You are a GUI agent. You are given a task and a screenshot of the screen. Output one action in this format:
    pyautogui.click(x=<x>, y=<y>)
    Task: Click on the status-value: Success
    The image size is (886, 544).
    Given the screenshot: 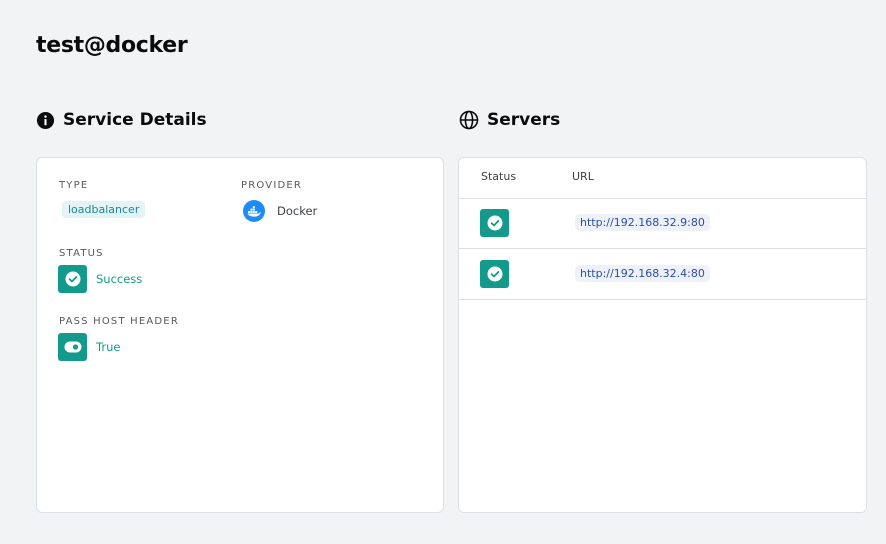 What is the action you would take?
    pyautogui.click(x=119, y=279)
    